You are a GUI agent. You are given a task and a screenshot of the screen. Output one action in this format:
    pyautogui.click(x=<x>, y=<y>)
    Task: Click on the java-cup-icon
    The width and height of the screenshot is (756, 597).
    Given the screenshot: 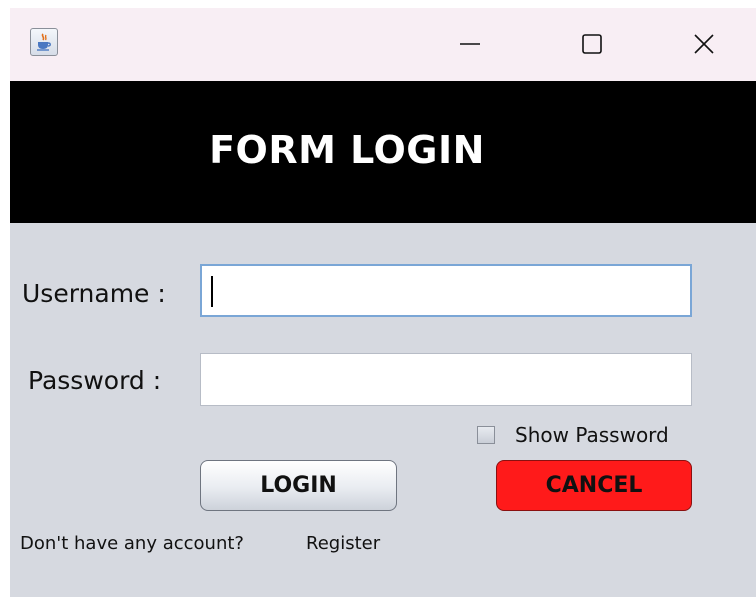 What is the action you would take?
    pyautogui.click(x=44, y=42)
    